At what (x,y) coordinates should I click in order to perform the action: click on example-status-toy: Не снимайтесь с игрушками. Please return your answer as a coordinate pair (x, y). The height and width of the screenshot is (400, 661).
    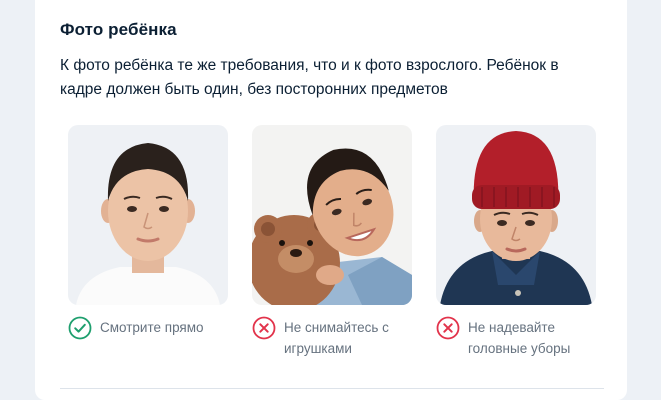
    Looking at the image, I should click on (327, 337).